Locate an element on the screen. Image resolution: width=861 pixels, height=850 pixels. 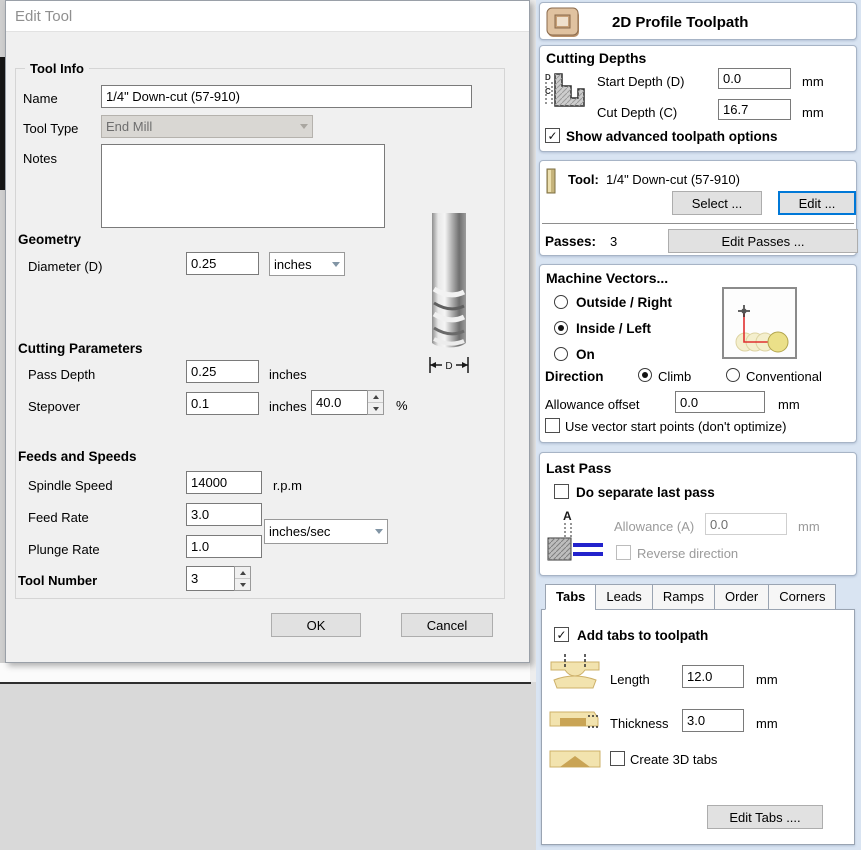
passes-value: 3 is located at coordinates (614, 241).